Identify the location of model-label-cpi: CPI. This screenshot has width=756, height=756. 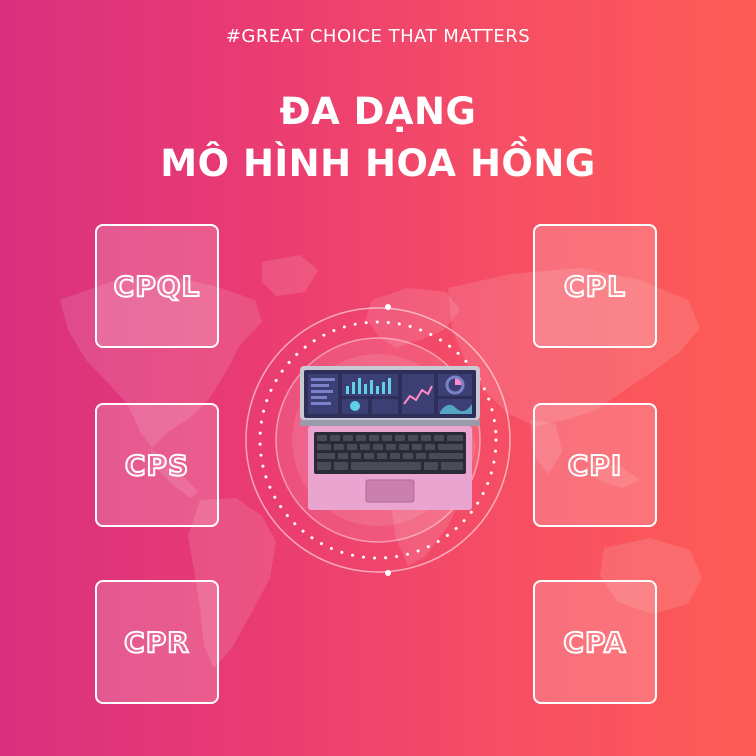
(595, 465).